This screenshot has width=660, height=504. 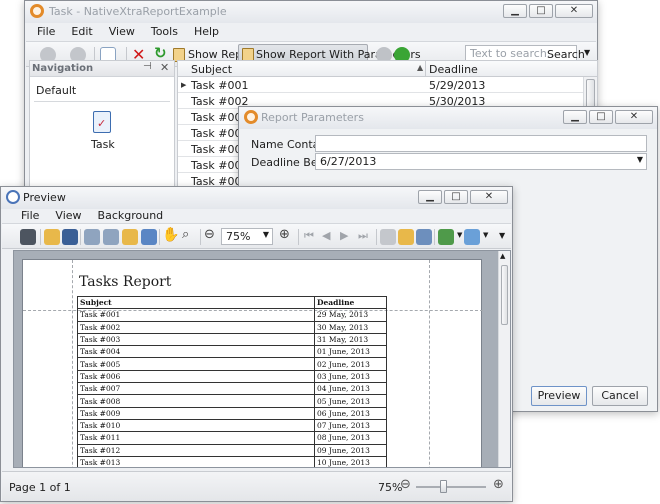 What do you see at coordinates (206, 32) in the screenshot?
I see `menu-help: Help` at bounding box center [206, 32].